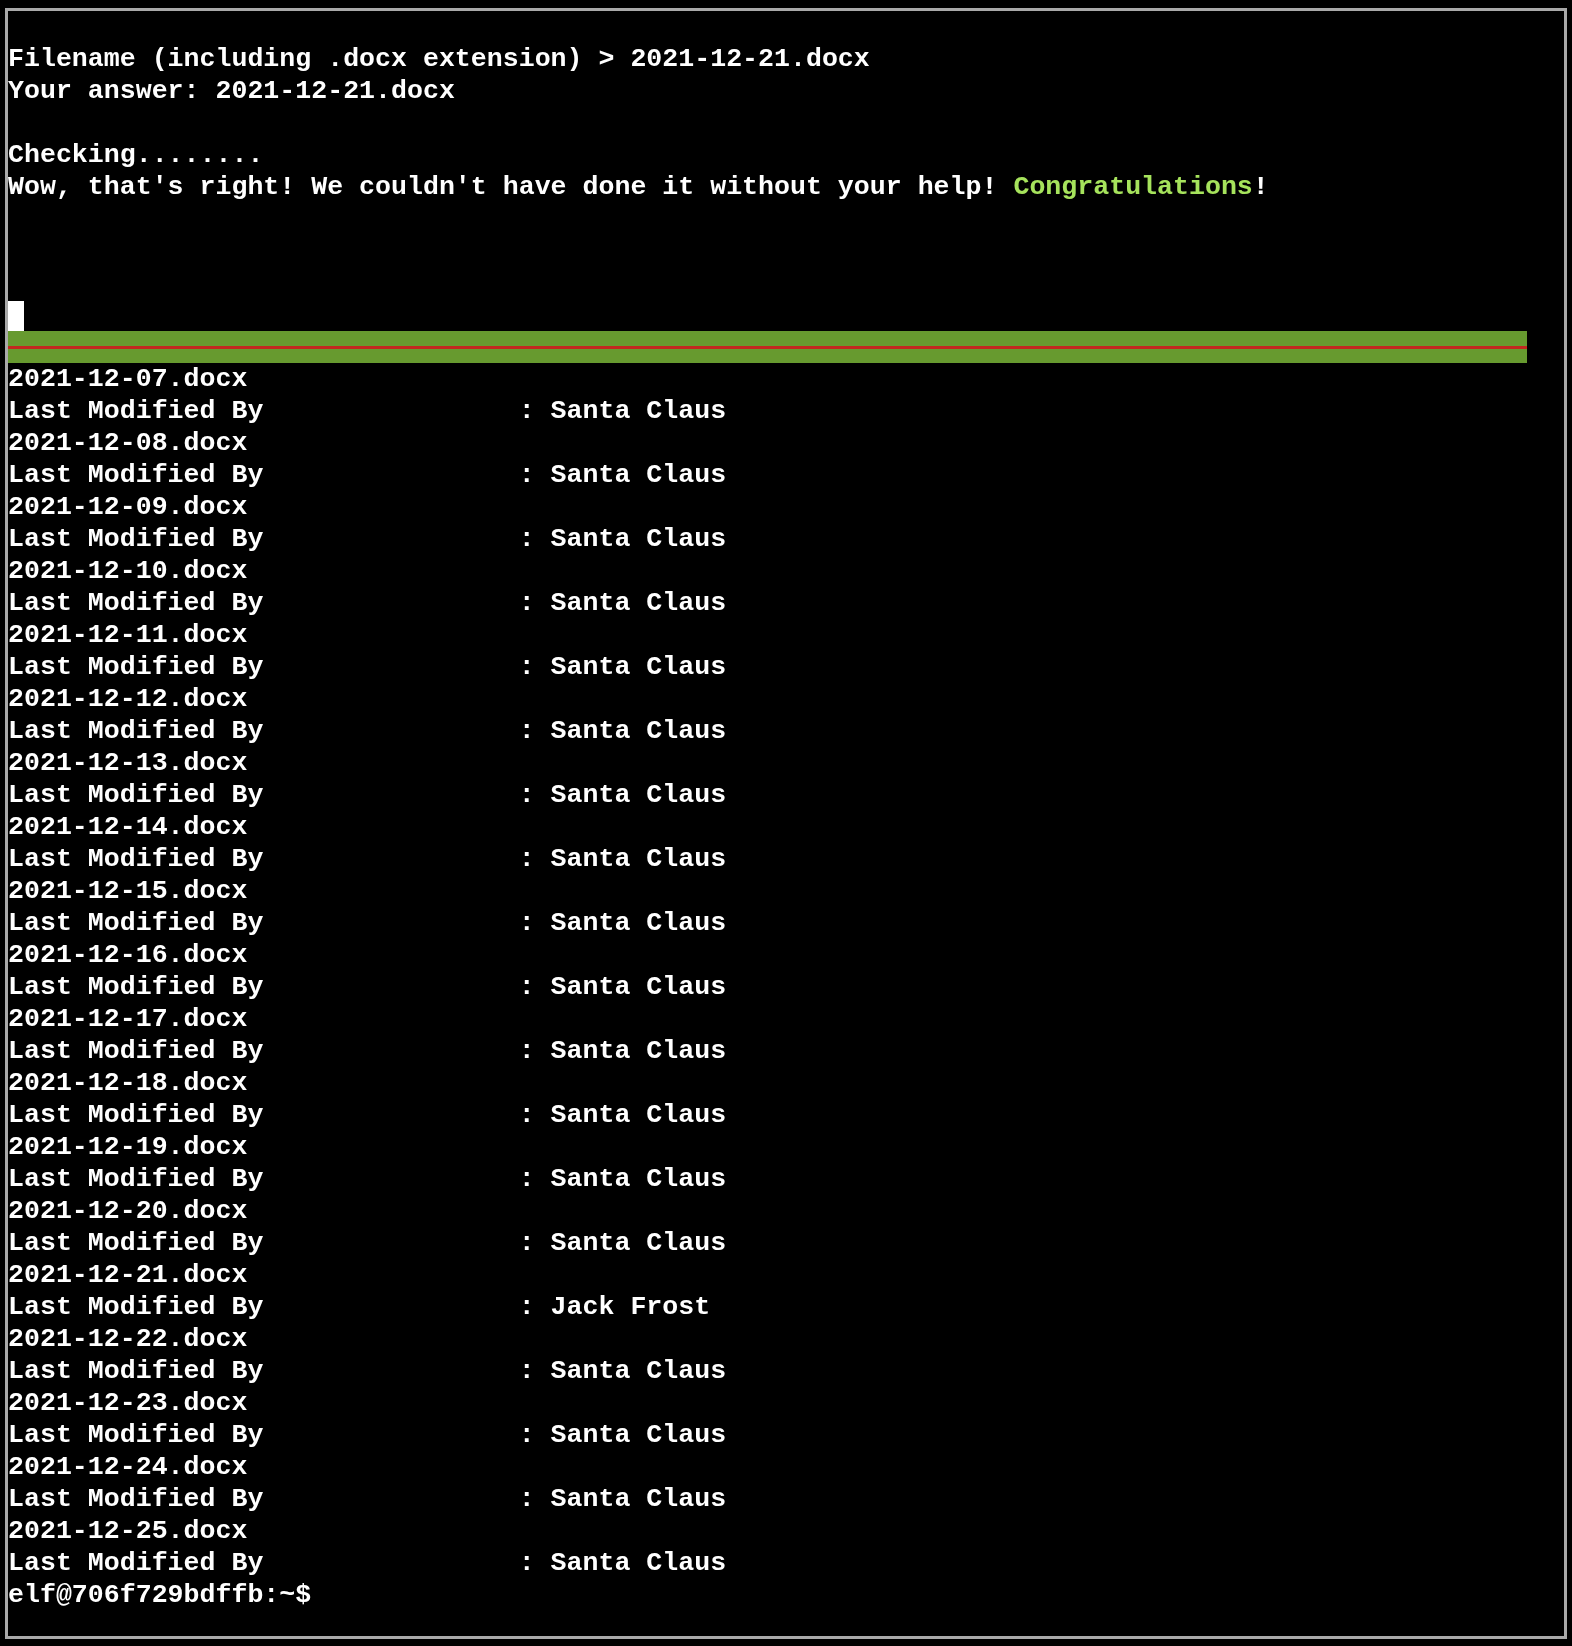 The height and width of the screenshot is (1646, 1572). I want to click on file-name: 2021-12-18.docx, so click(128, 1083).